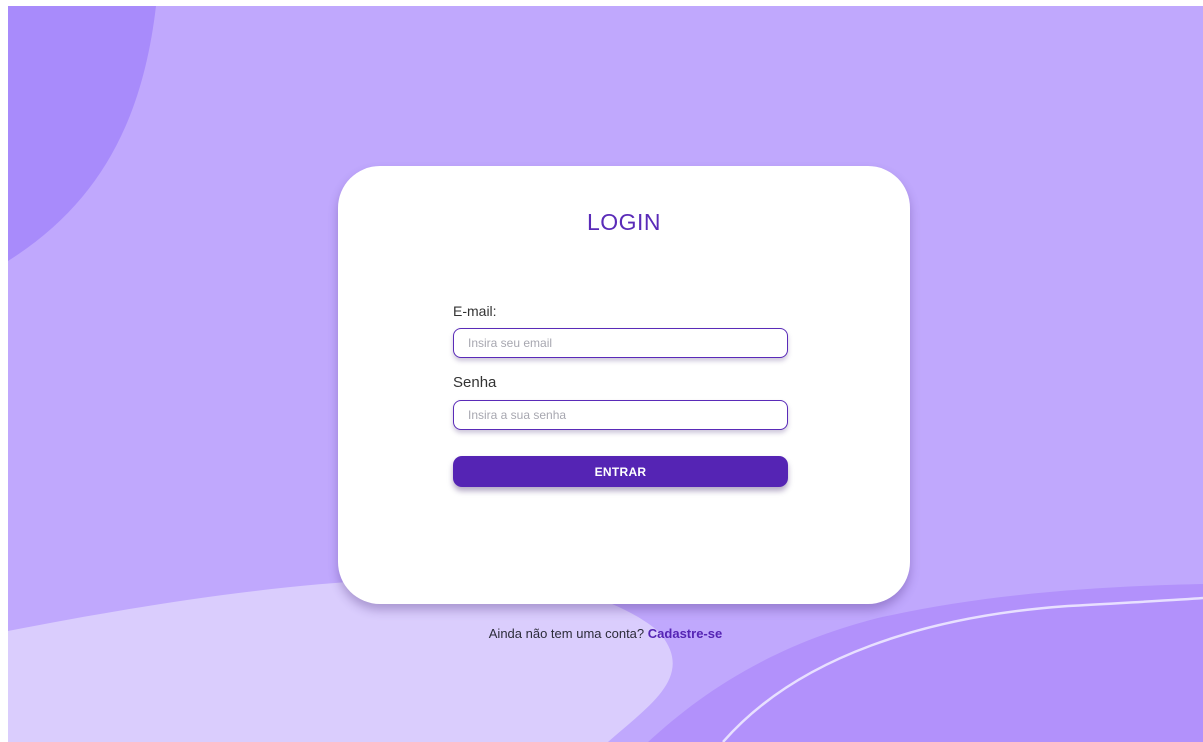 Image resolution: width=1203 pixels, height=742 pixels. What do you see at coordinates (475, 382) in the screenshot?
I see `password-label: Senha` at bounding box center [475, 382].